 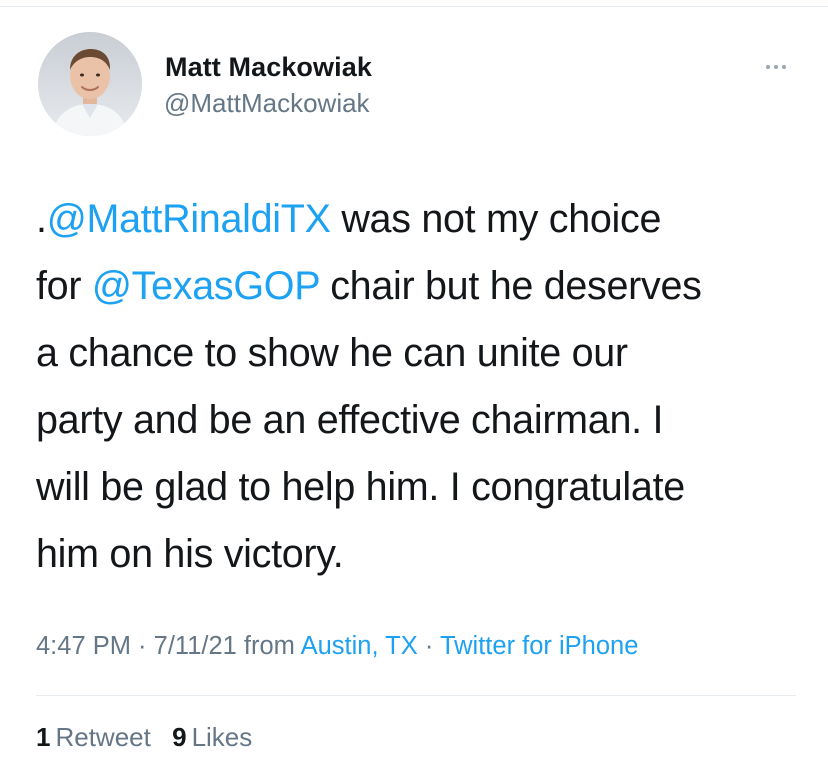 What do you see at coordinates (64, 286) in the screenshot?
I see `tweet-text-segment: for` at bounding box center [64, 286].